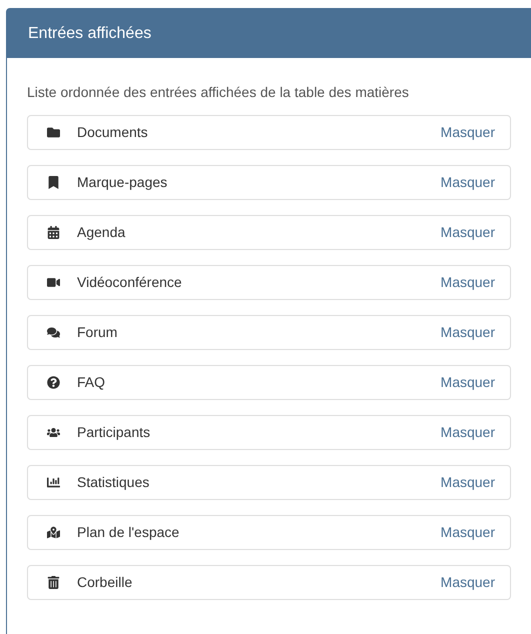 The height and width of the screenshot is (634, 531). What do you see at coordinates (218, 92) in the screenshot?
I see `description: Liste ordonnée des entrées affichées de la table des matières` at bounding box center [218, 92].